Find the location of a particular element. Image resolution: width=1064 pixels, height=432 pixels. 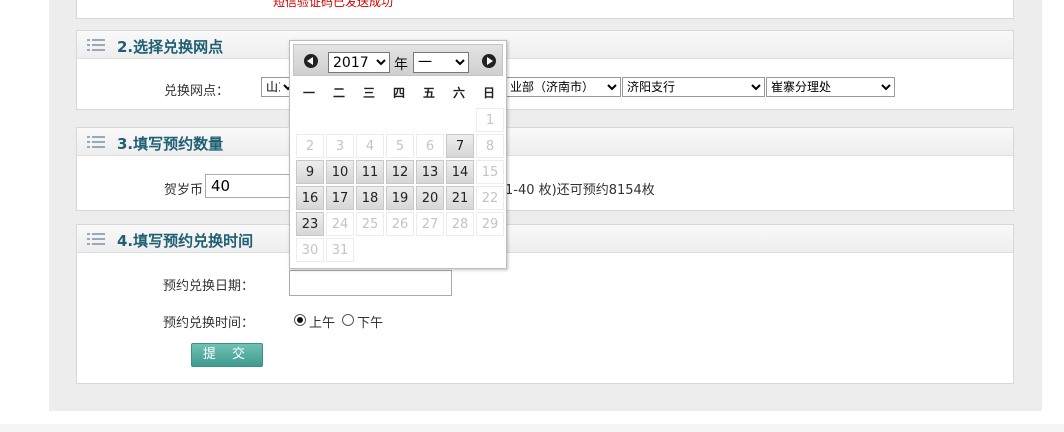

coin-label: 贺岁币 is located at coordinates (184, 190).